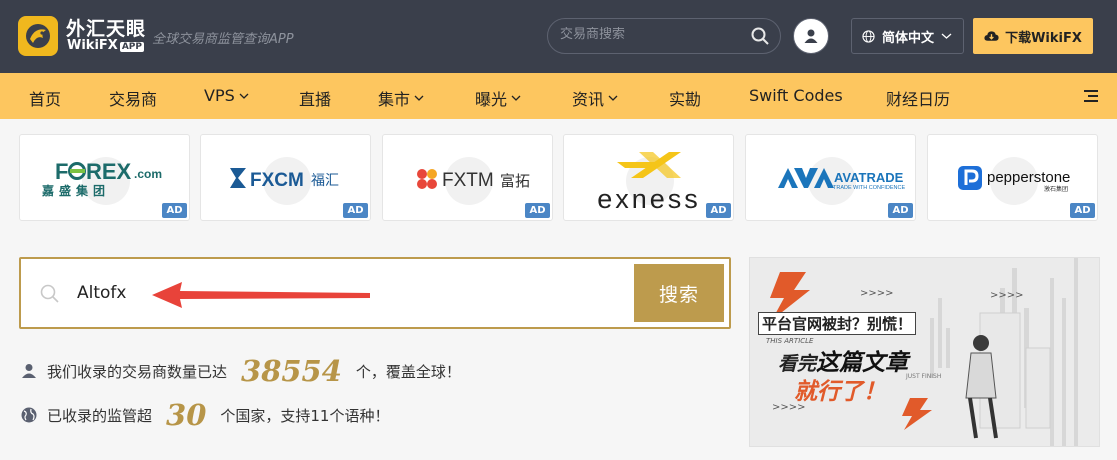 The height and width of the screenshot is (460, 1117). What do you see at coordinates (991, 36) in the screenshot?
I see `download-cloud-icon` at bounding box center [991, 36].